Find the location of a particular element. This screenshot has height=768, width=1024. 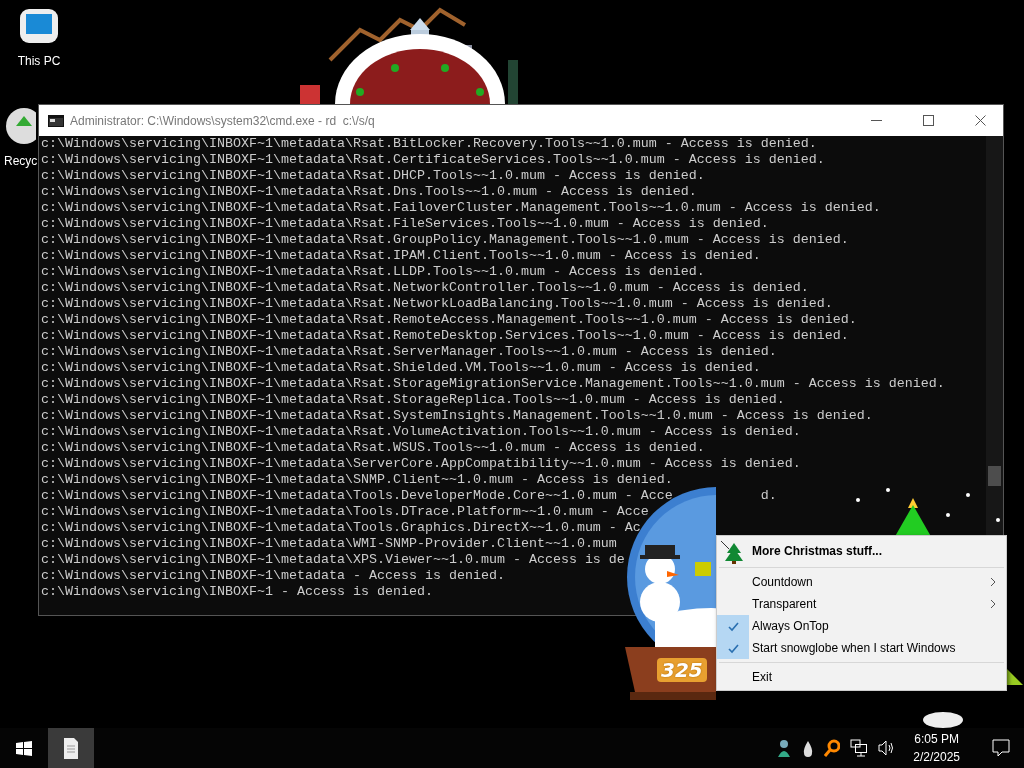

console-line: c:\Windows\servicing\INBOXF~1\metadata\Rsat.RemoteAccess.Management.Tools~~1.0.mum - Access is denied. is located at coordinates (449, 319).